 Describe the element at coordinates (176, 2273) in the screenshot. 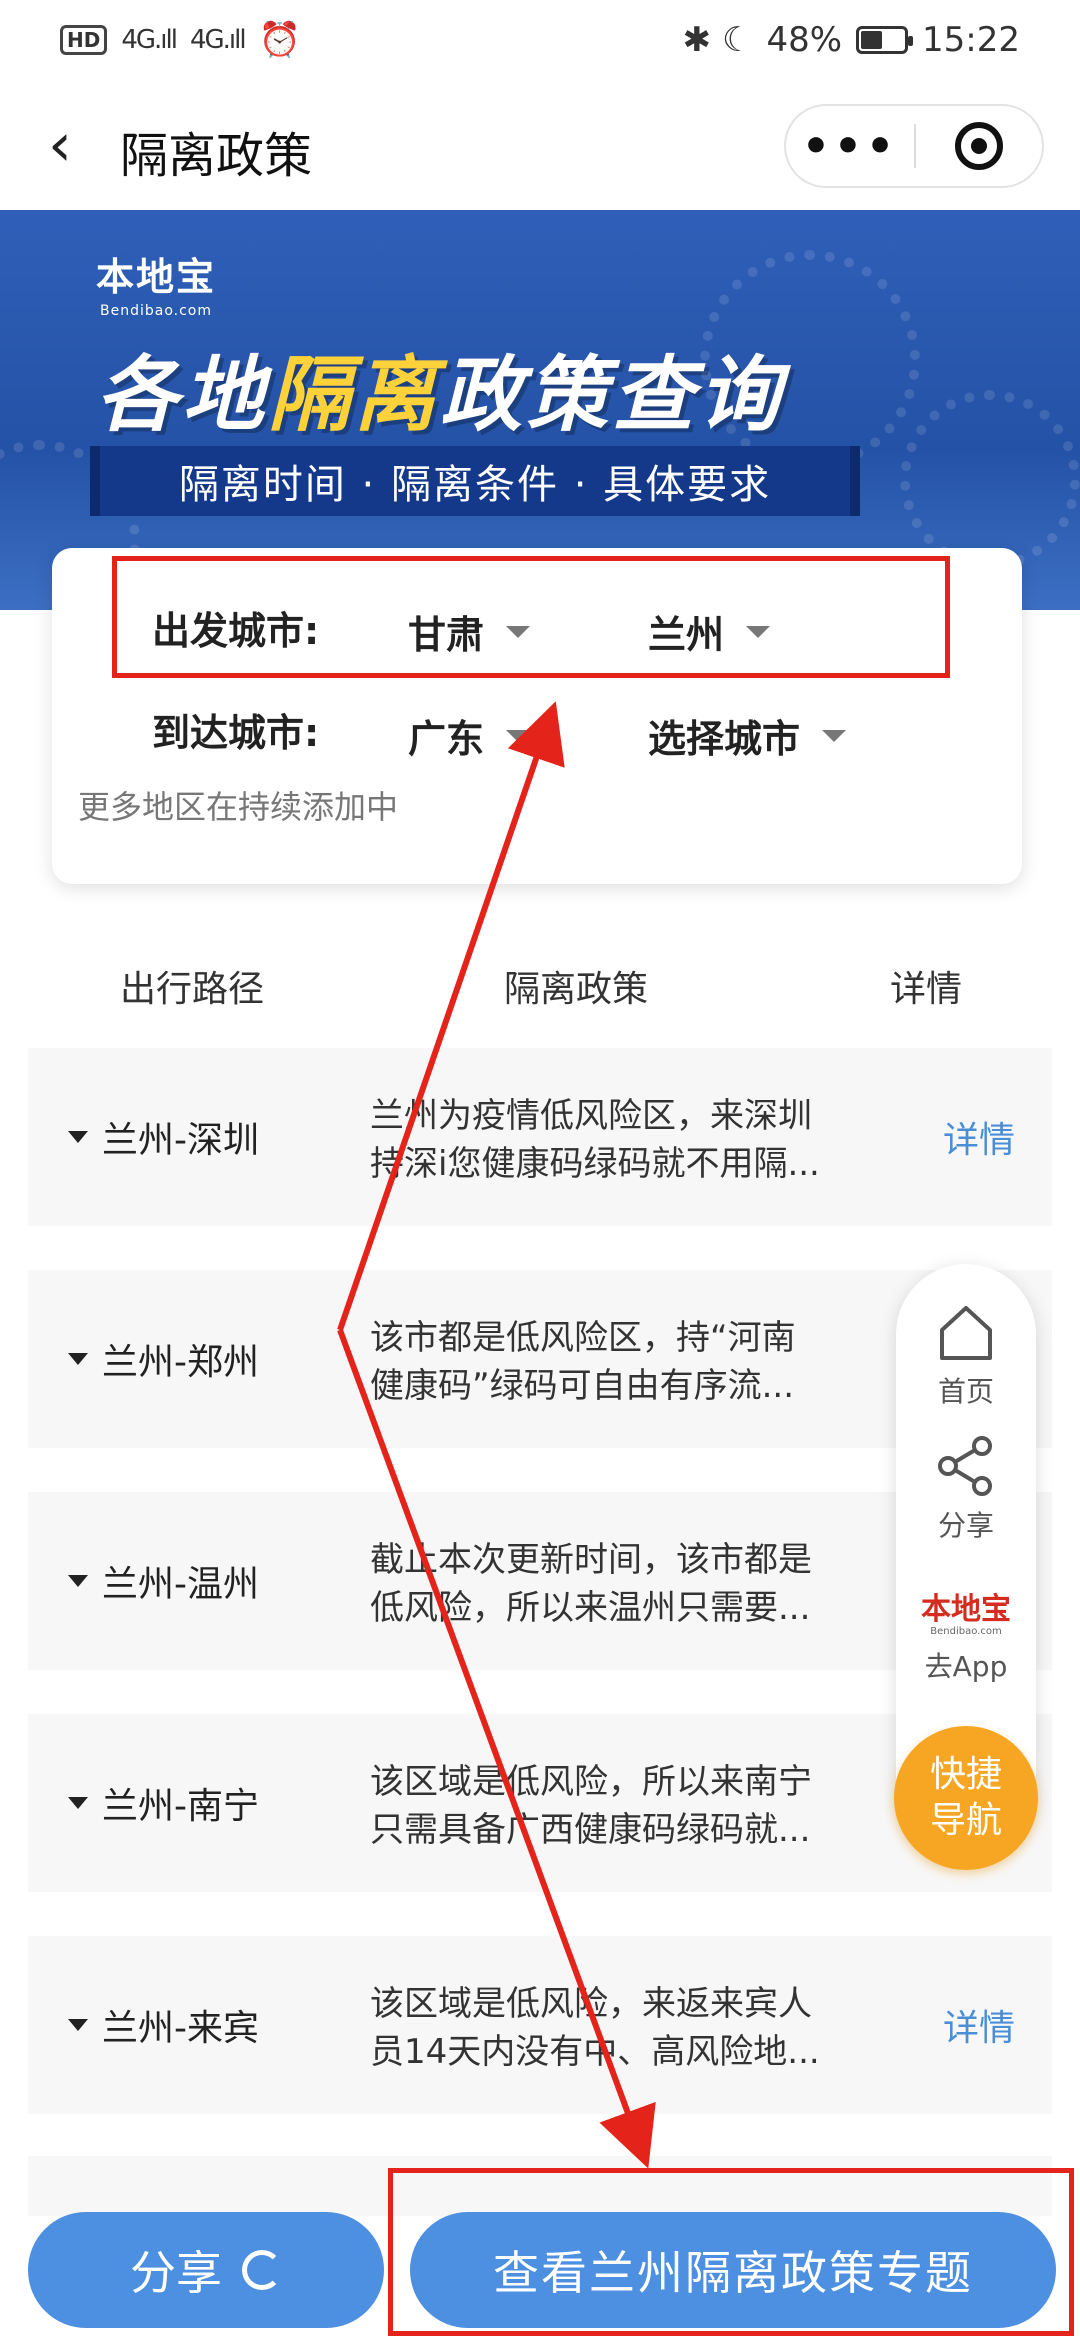

I see `share-button-label: 分享` at that location.